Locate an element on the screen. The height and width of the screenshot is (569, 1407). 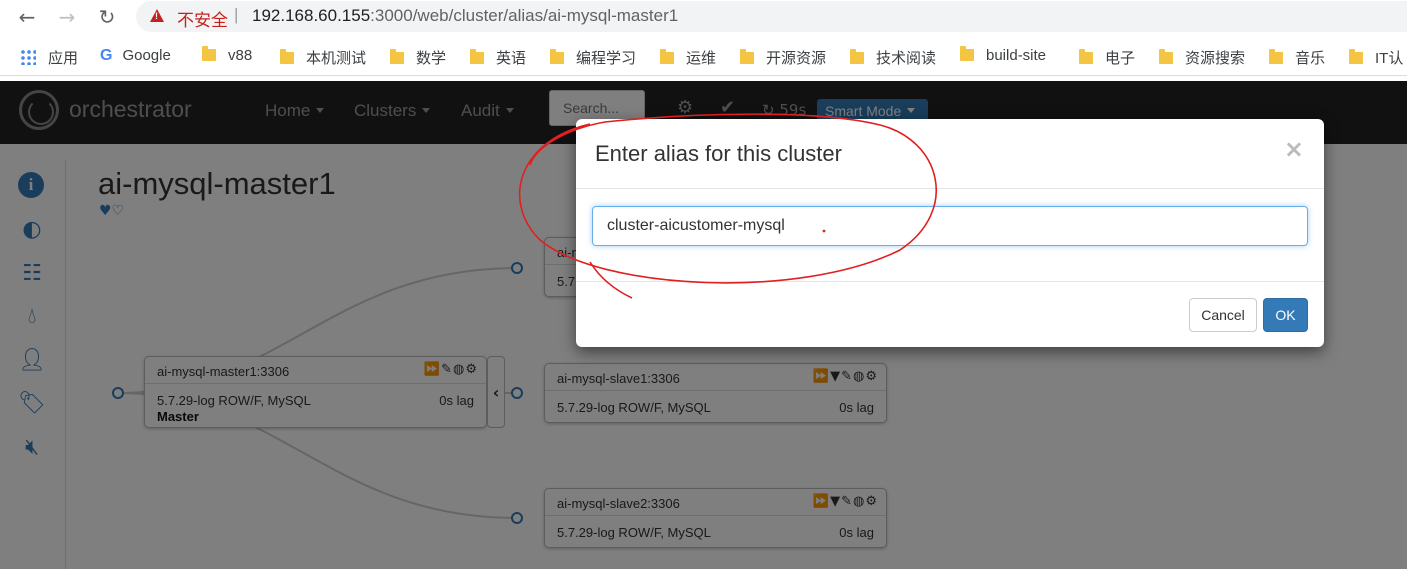
alias-input is located at coordinates (950, 226).